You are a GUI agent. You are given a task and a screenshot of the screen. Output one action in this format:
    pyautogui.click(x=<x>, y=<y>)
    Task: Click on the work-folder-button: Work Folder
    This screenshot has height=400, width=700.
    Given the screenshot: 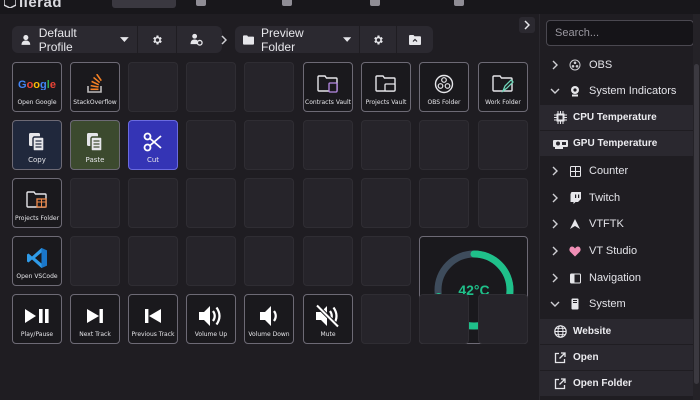 What is the action you would take?
    pyautogui.click(x=503, y=87)
    